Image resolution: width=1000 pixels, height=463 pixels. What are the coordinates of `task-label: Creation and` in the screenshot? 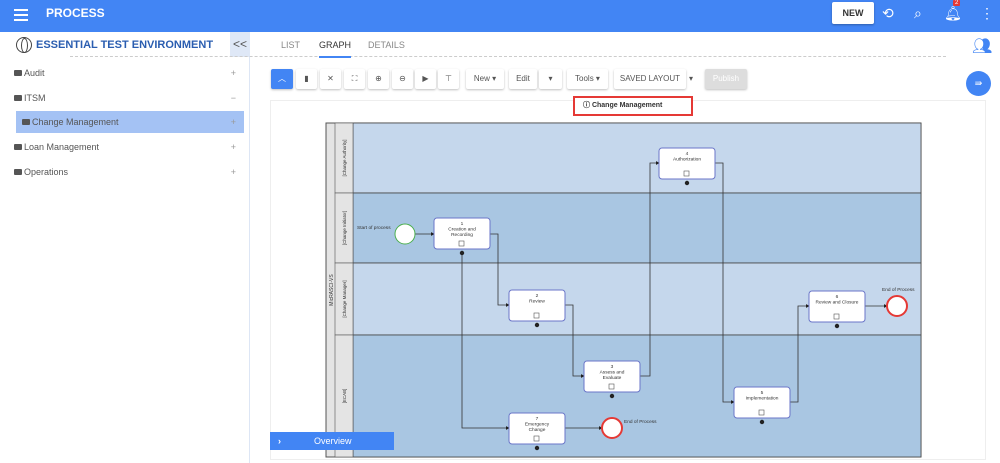 It's located at (462, 230).